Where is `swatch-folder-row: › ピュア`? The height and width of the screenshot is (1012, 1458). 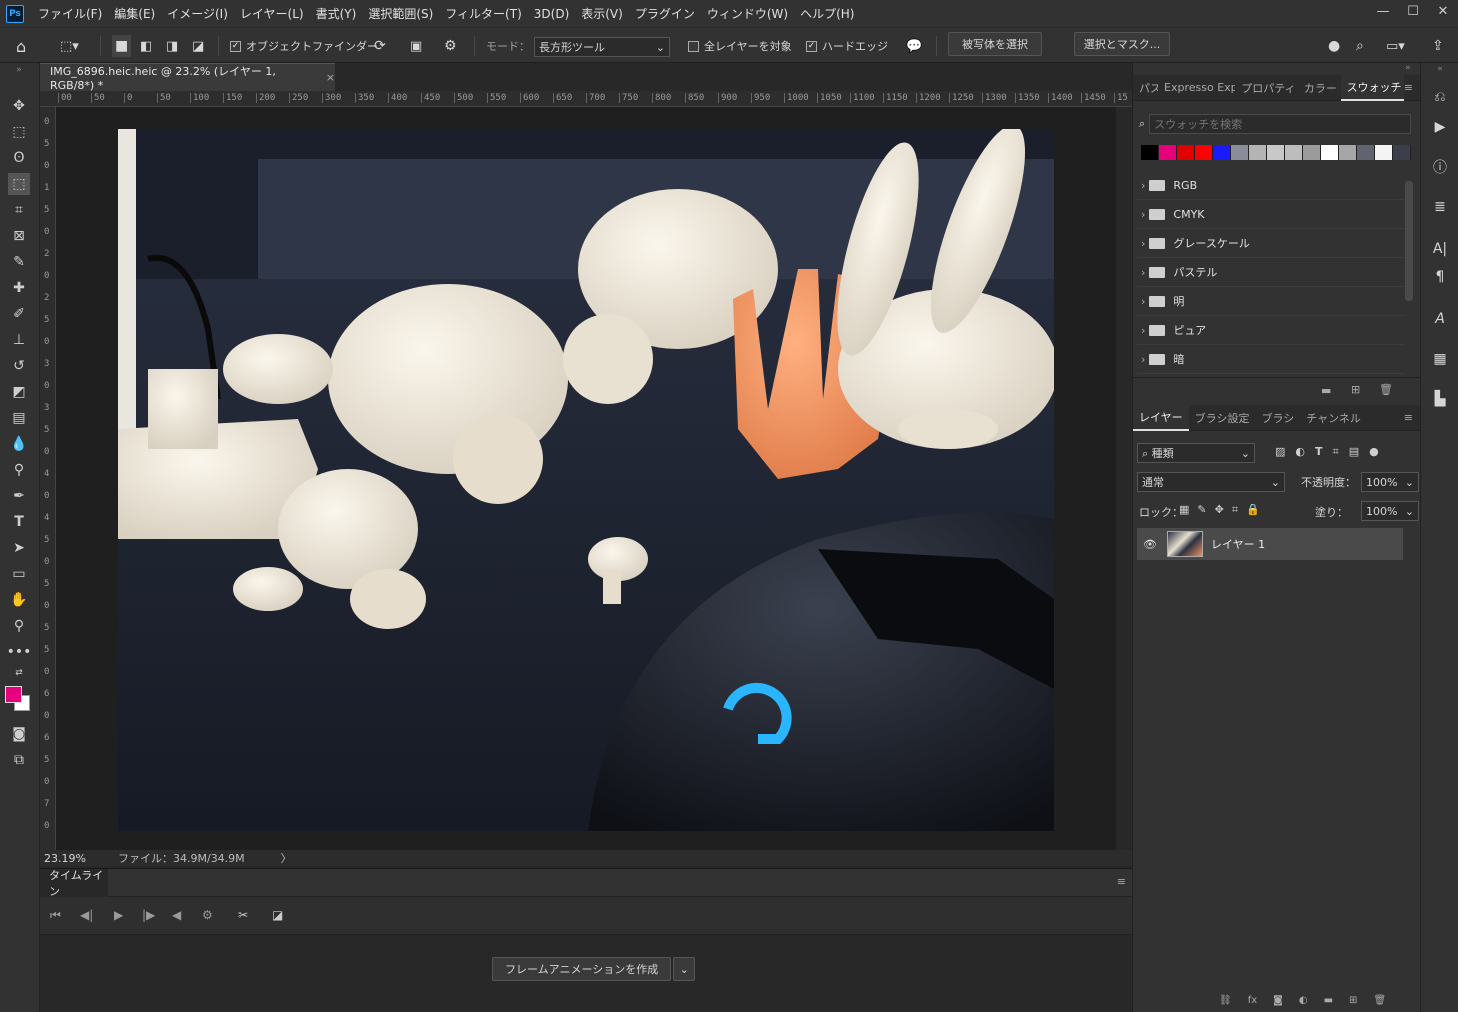
swatch-folder-row: › ピュア is located at coordinates (1271, 330).